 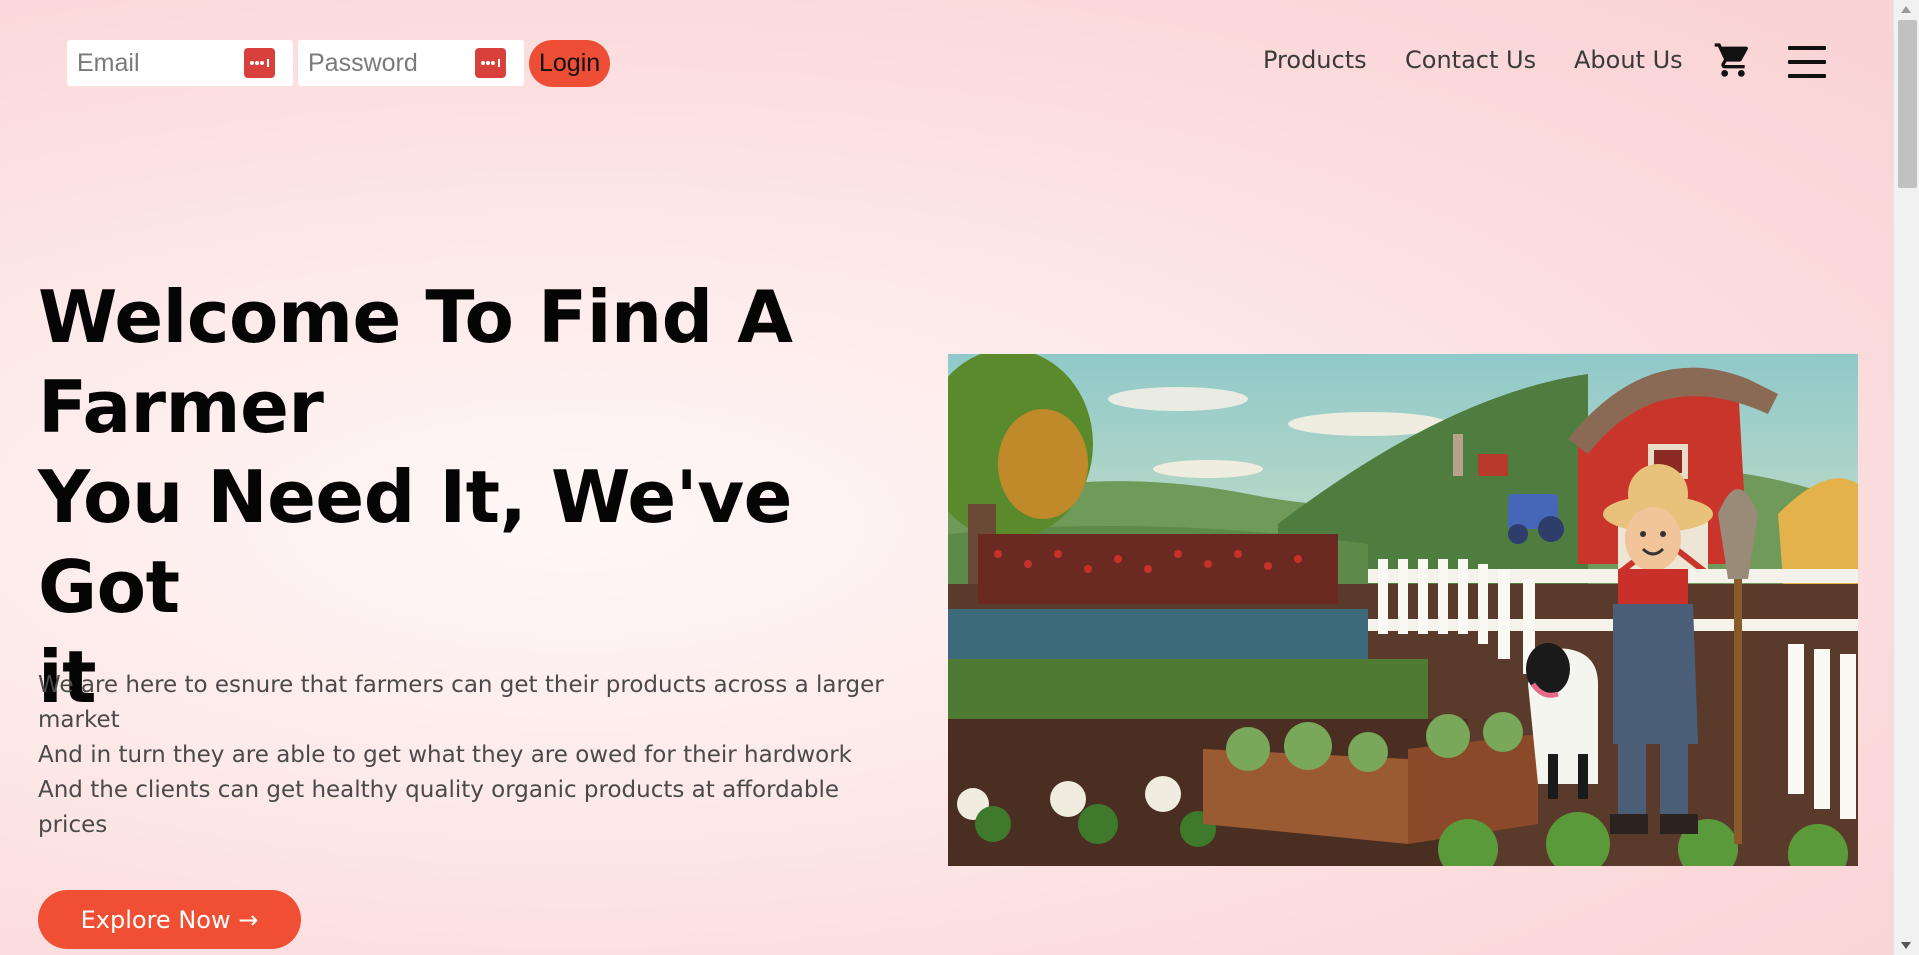 I want to click on nav-link-contact: Contact Us, so click(x=1470, y=60).